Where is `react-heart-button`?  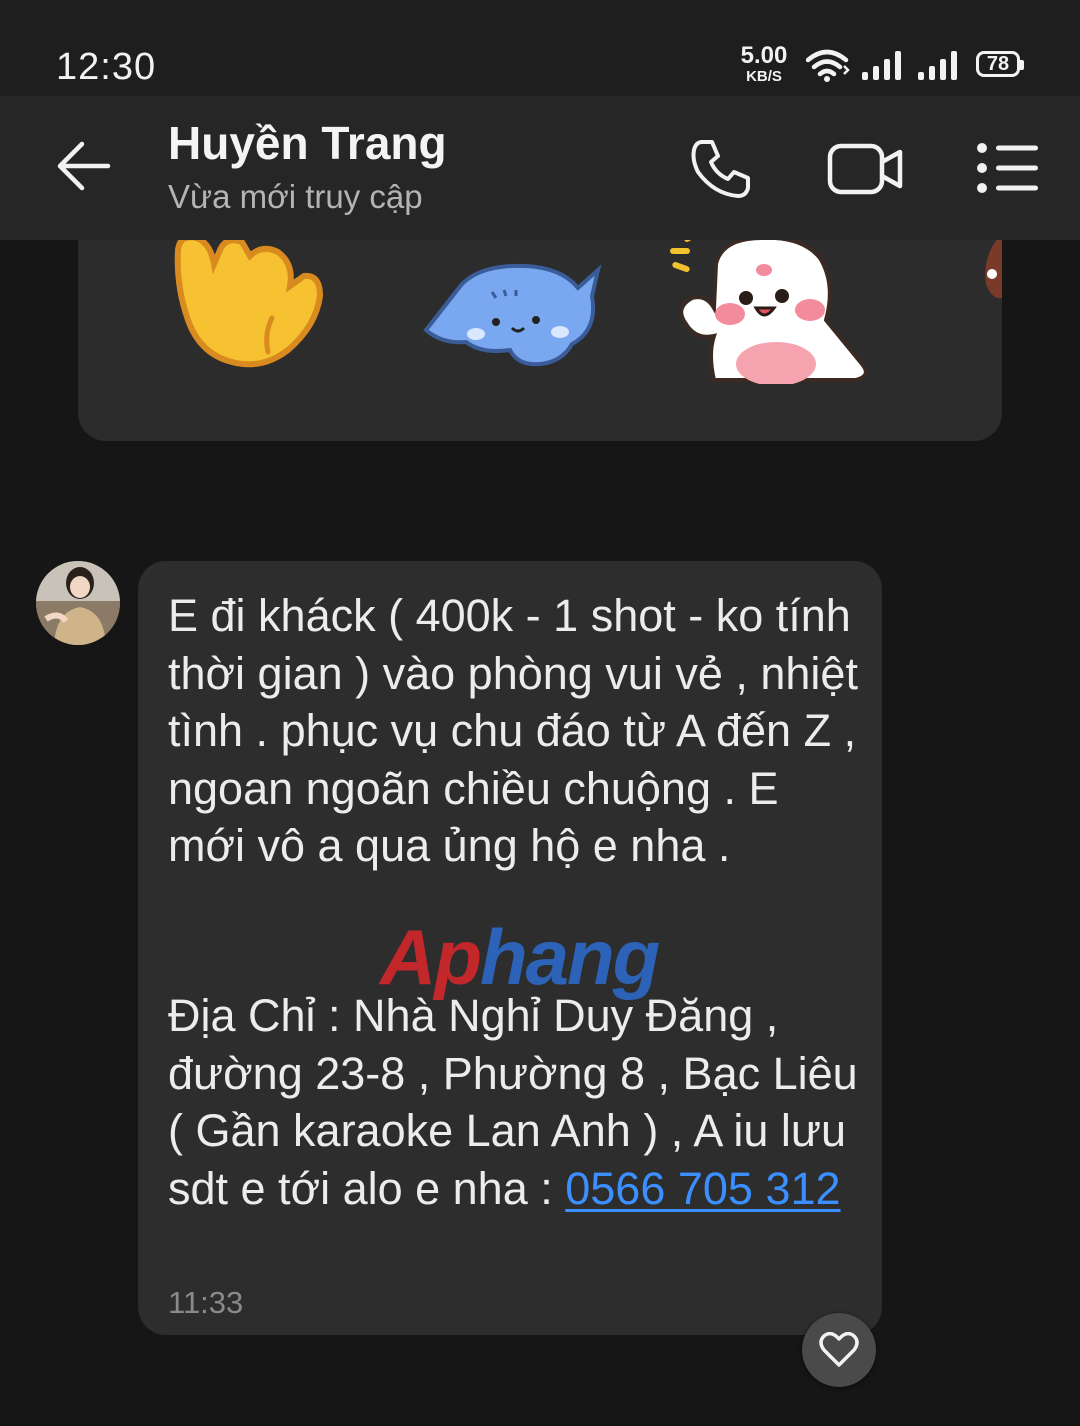 react-heart-button is located at coordinates (839, 1350).